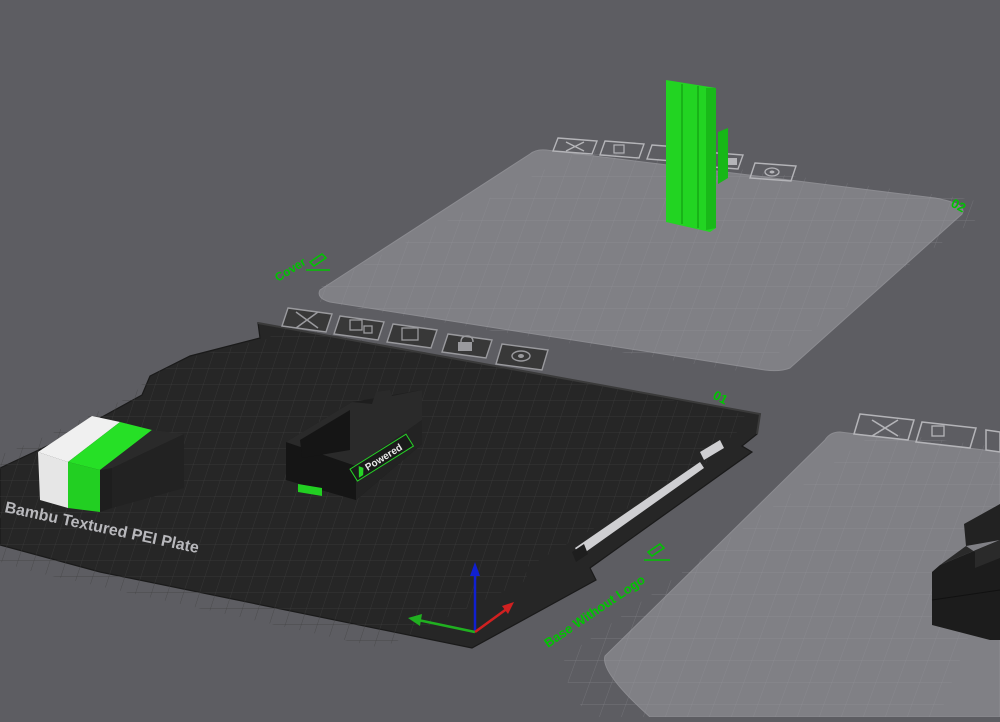 The height and width of the screenshot is (722, 1000). What do you see at coordinates (721, 397) in the screenshot?
I see `plate-01-index: 01` at bounding box center [721, 397].